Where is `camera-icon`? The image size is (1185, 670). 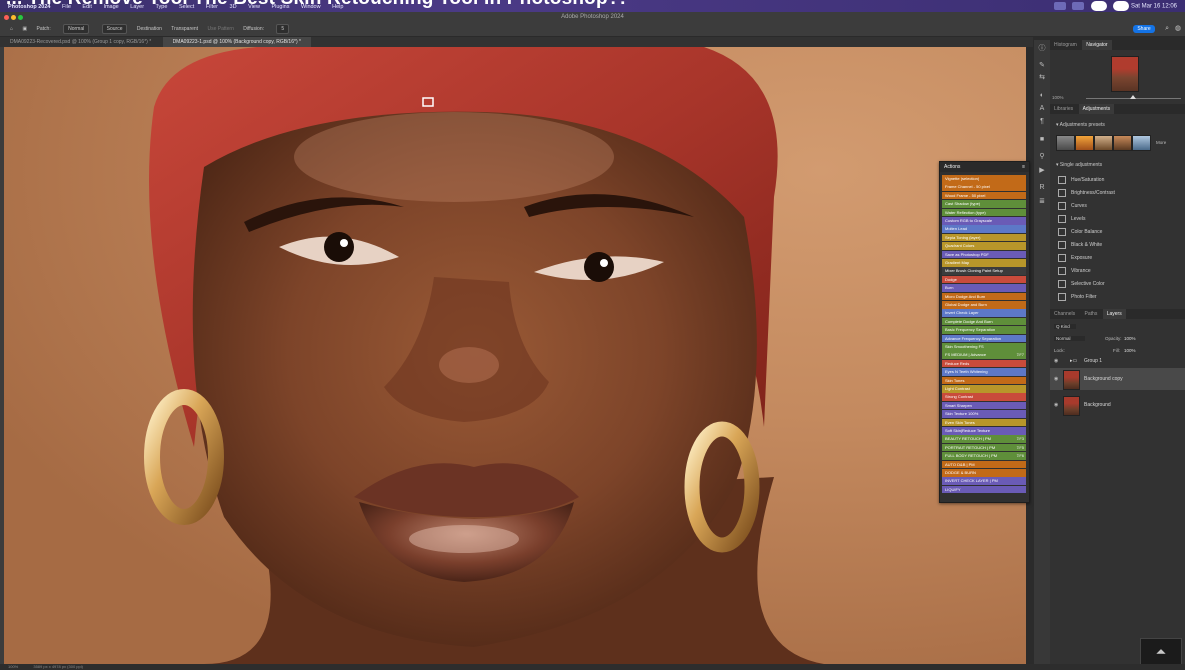
camera-icon is located at coordinates (1077, 6).